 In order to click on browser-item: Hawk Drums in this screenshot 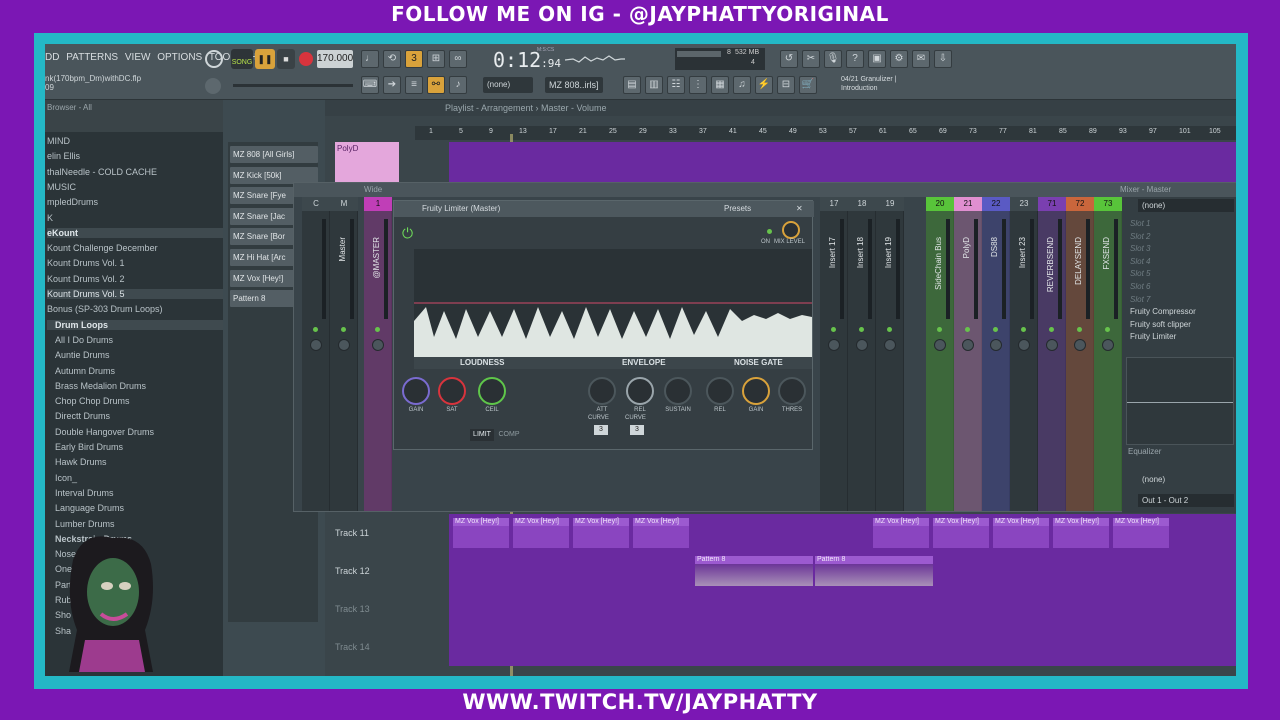, I will do `click(77, 462)`.